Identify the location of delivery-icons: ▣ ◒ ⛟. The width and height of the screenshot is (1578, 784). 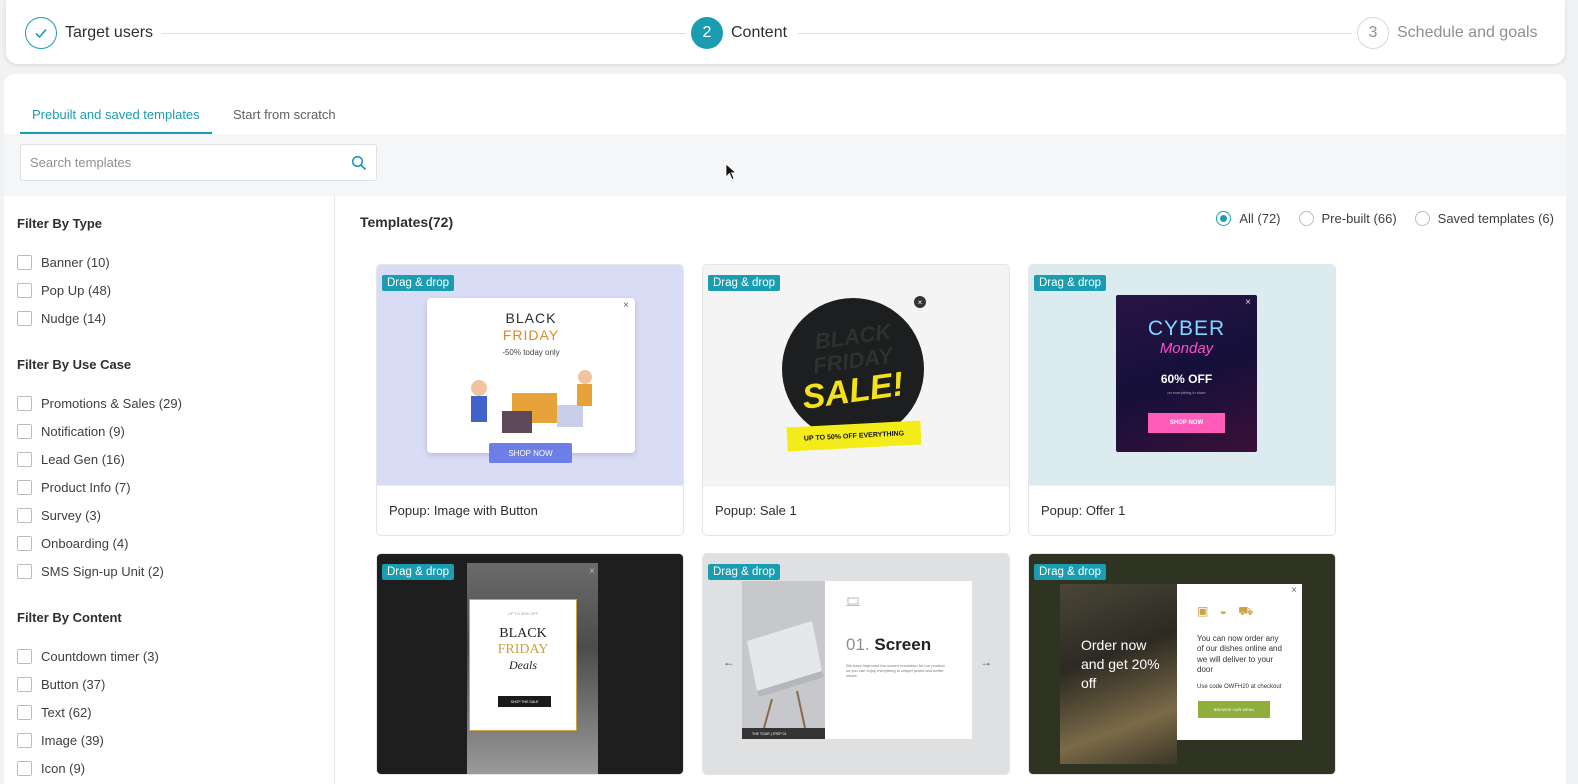
(1227, 611).